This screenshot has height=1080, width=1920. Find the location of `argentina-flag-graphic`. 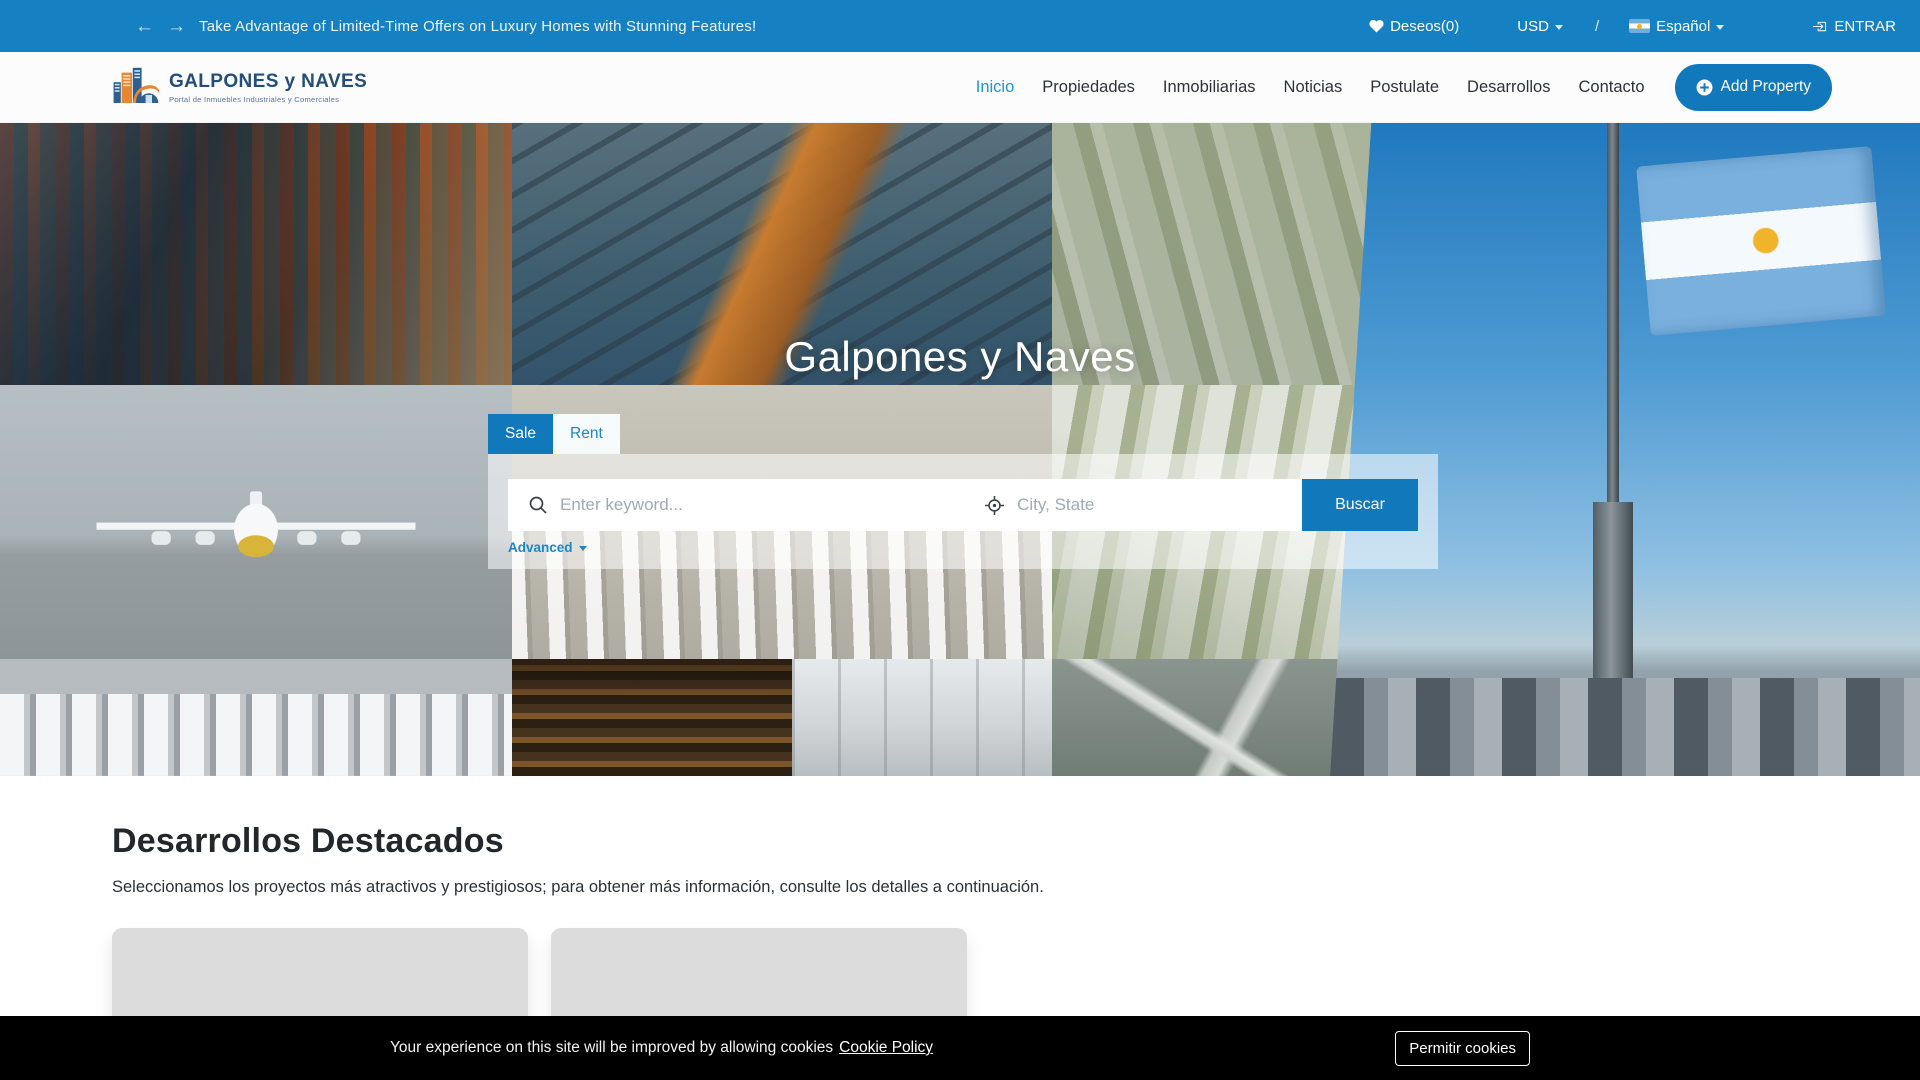

argentina-flag-graphic is located at coordinates (1760, 240).